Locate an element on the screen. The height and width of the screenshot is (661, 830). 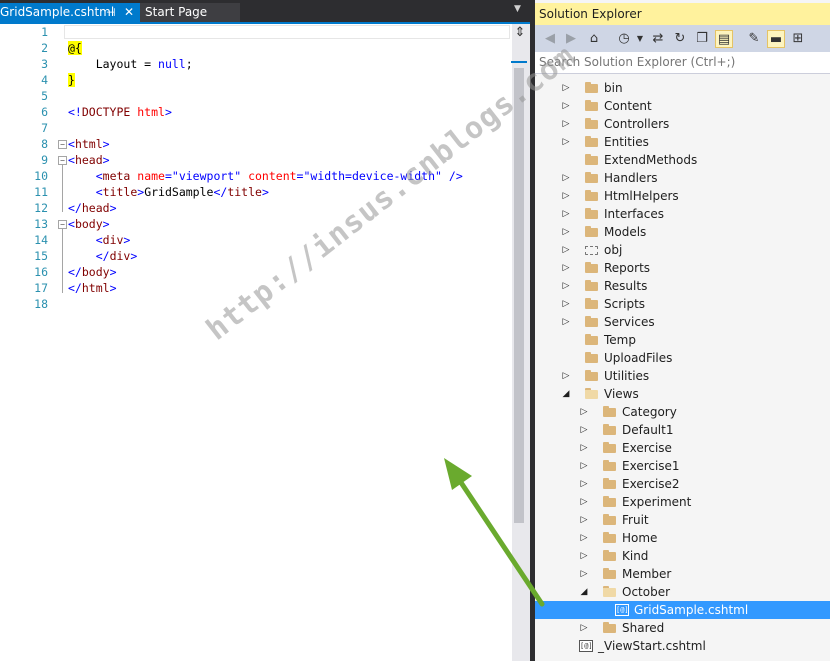
tree-item-fruit: ▷ Fruit is located at coordinates (682, 520).